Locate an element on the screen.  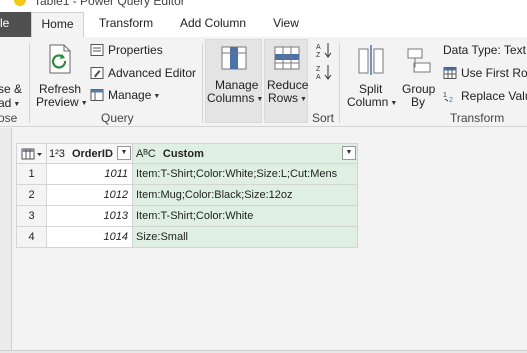
manage-columns-label-2: Columns ▼ is located at coordinates (235, 98).